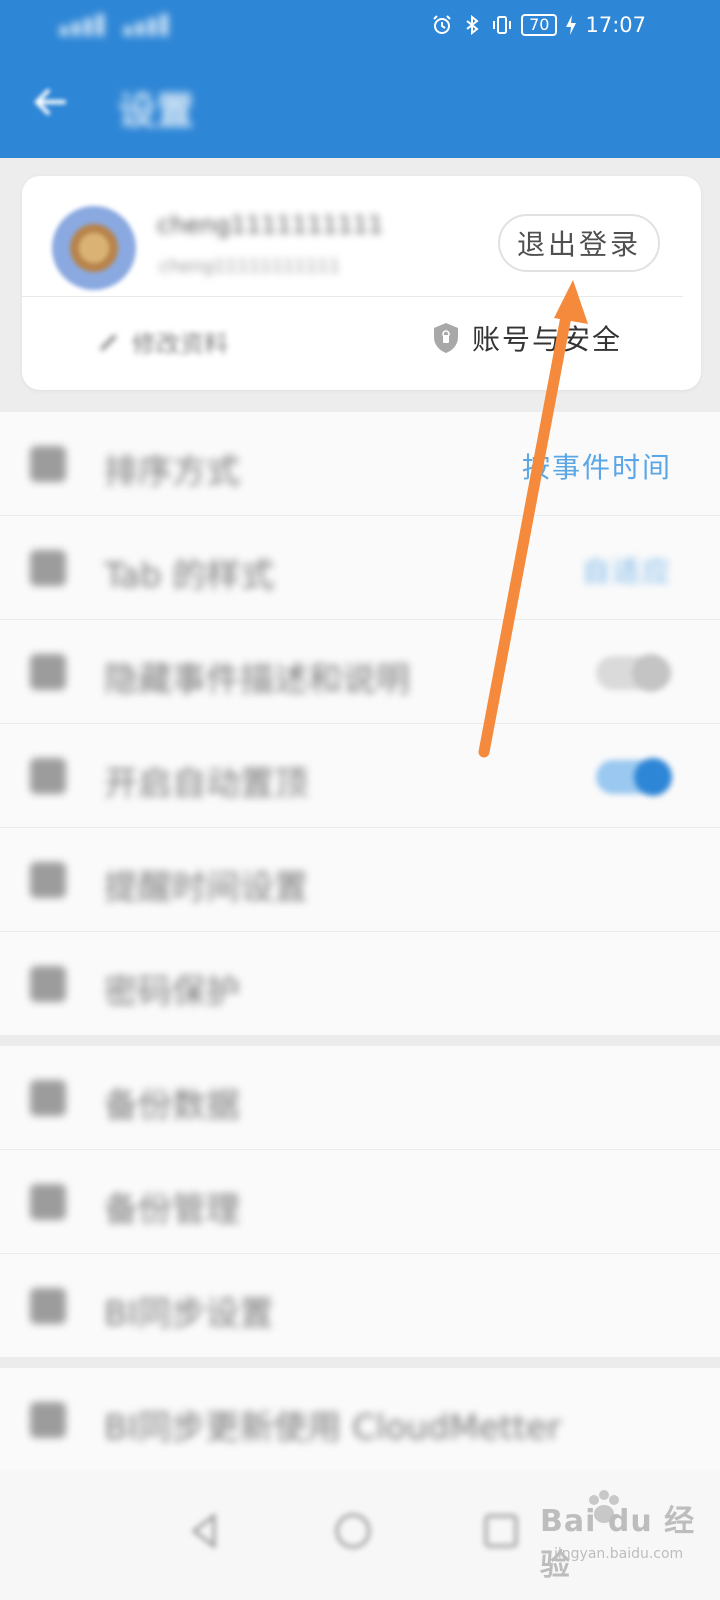 The image size is (720, 1600). What do you see at coordinates (172, 472) in the screenshot?
I see `row-label: 排序方式` at bounding box center [172, 472].